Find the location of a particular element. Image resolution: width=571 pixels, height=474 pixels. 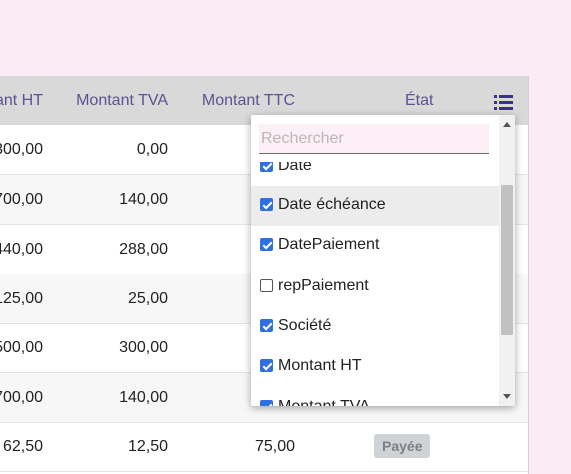

column-option-societe: Société is located at coordinates (375, 327).